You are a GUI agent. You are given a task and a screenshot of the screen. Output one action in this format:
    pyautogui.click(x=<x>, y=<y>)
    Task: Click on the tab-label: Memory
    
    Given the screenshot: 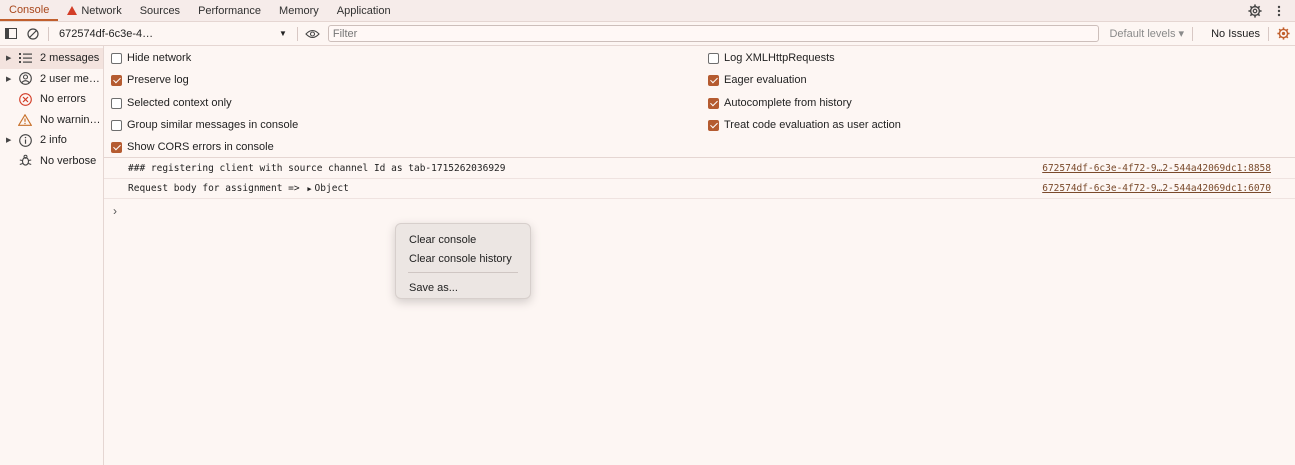 What is the action you would take?
    pyautogui.click(x=299, y=10)
    